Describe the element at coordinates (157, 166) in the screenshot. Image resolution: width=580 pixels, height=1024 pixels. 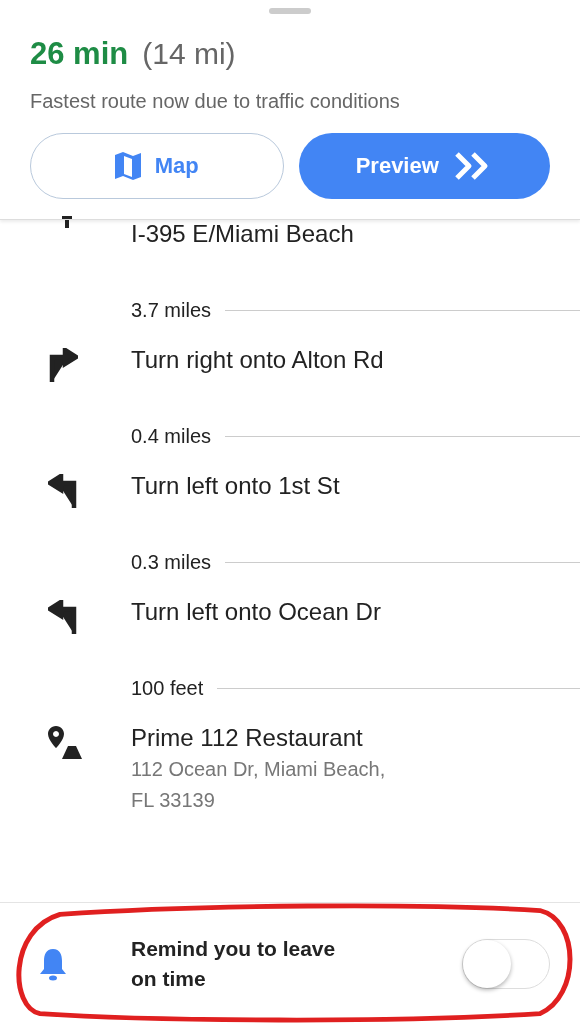
I see `map-button: Map` at that location.